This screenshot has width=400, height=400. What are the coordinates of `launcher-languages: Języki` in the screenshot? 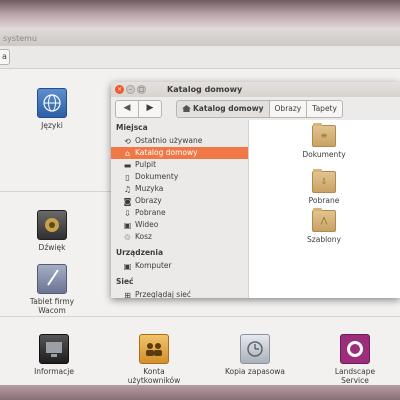 It's located at (52, 109).